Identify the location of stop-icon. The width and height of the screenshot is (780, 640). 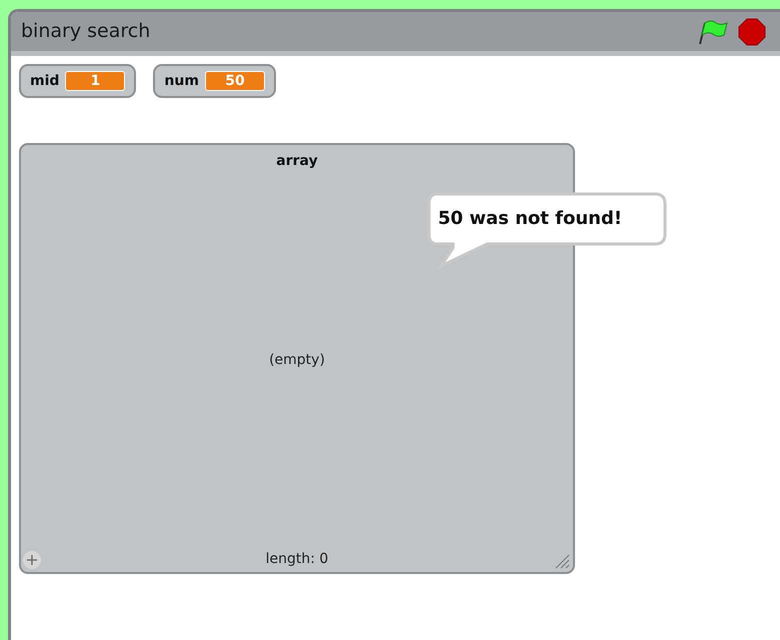
(752, 32).